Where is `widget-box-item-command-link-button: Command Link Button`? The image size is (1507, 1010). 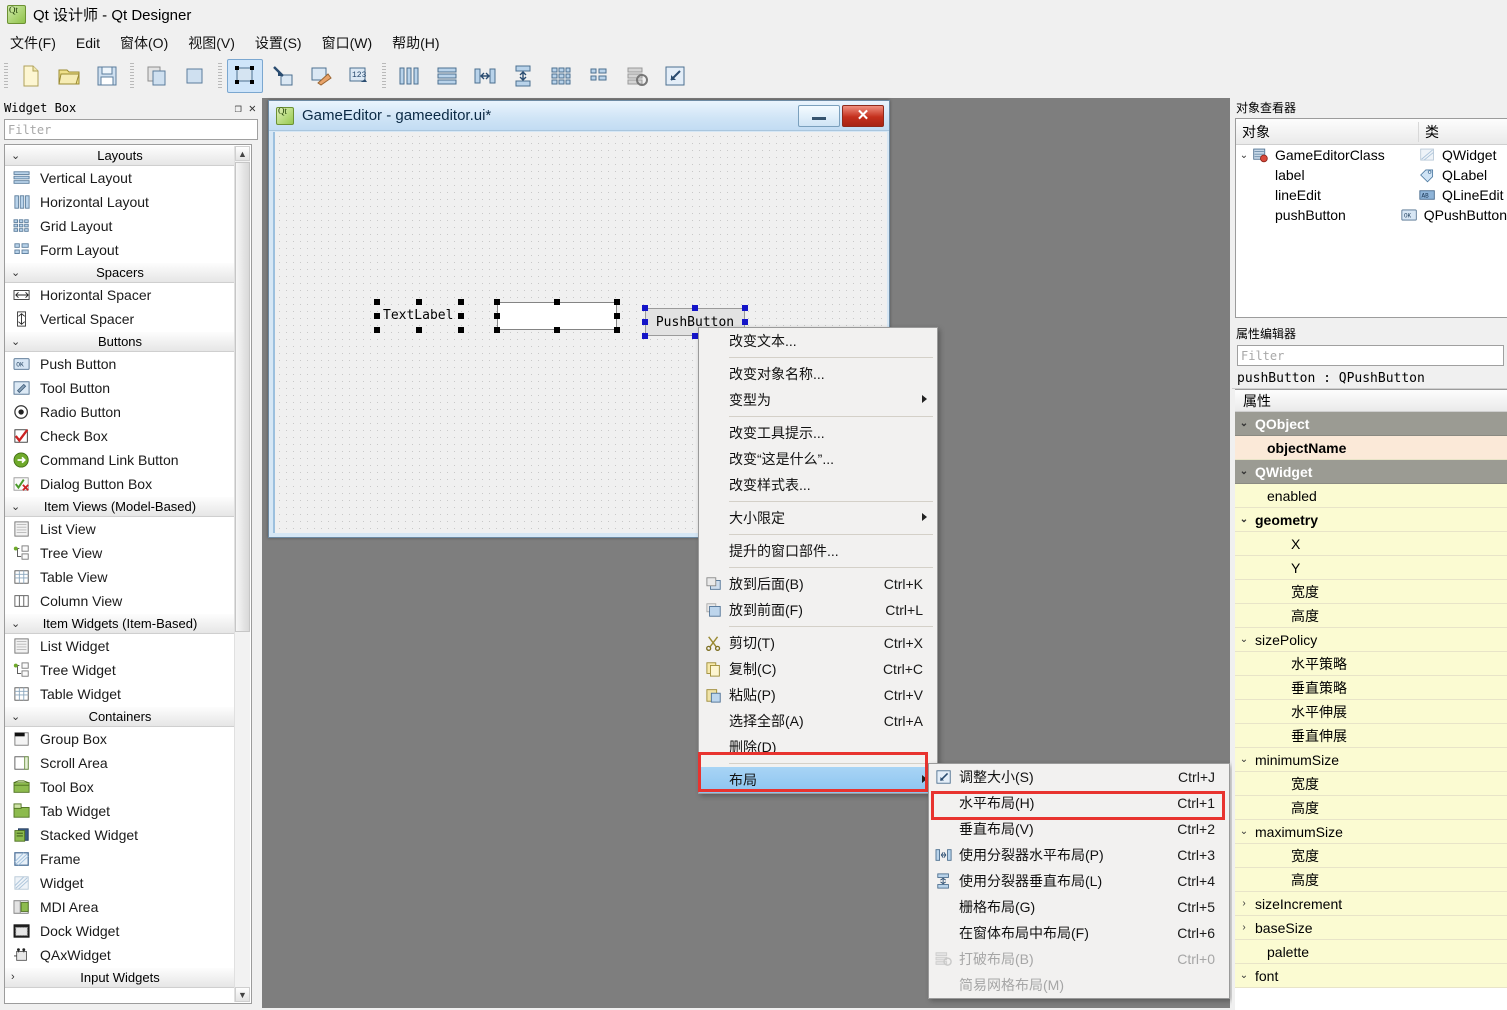
widget-box-item-command-link-button: Command Link Button is located at coordinates (120, 460).